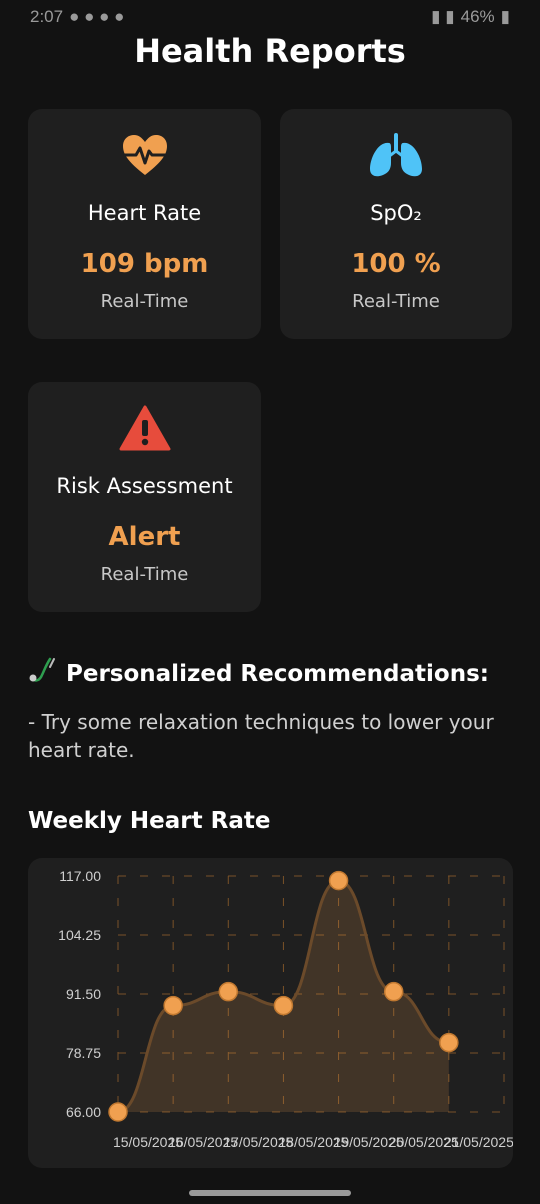 The width and height of the screenshot is (540, 1204). Describe the element at coordinates (47, 16) in the screenshot. I see `status-time: 2:07` at that location.